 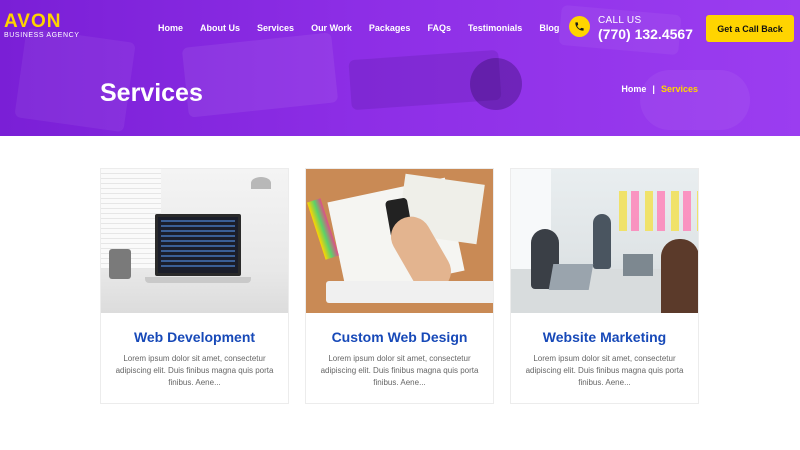 I want to click on service-image-laptop, so click(x=194, y=241).